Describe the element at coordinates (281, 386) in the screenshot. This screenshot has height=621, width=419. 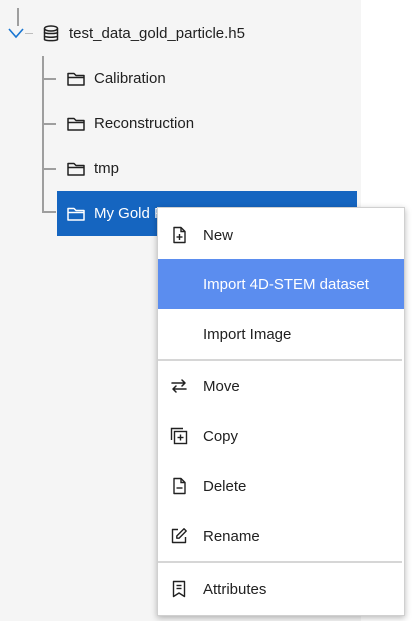
I see `menu-item-move: Move` at that location.